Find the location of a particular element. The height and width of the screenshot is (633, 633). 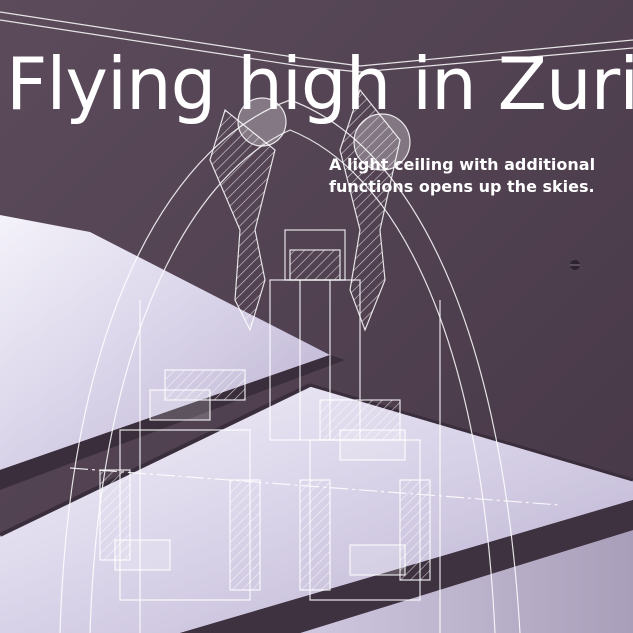

page-headline: Flying high in Zurich is located at coordinates (319, 84).